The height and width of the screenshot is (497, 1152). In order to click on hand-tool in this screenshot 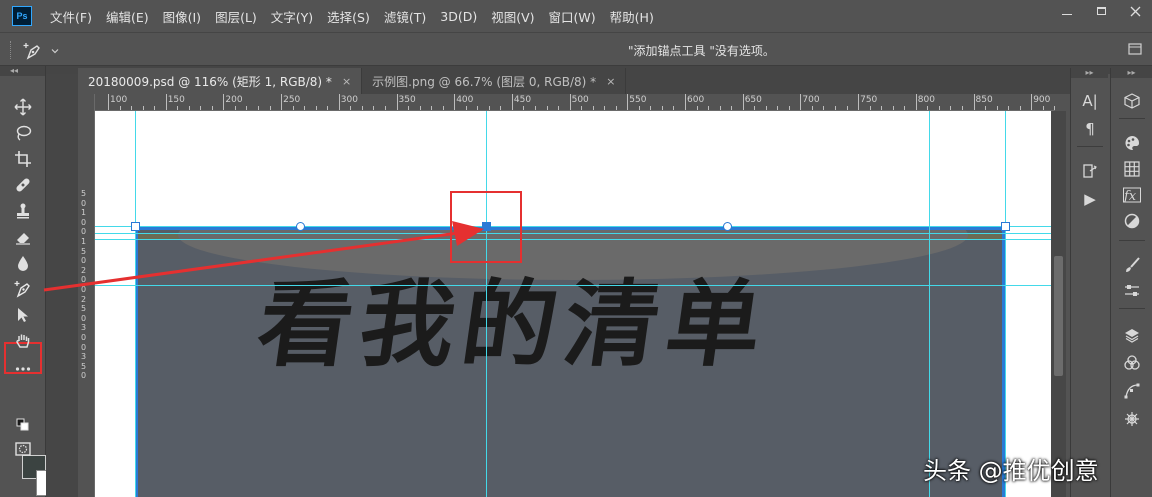, I will do `click(23, 341)`.